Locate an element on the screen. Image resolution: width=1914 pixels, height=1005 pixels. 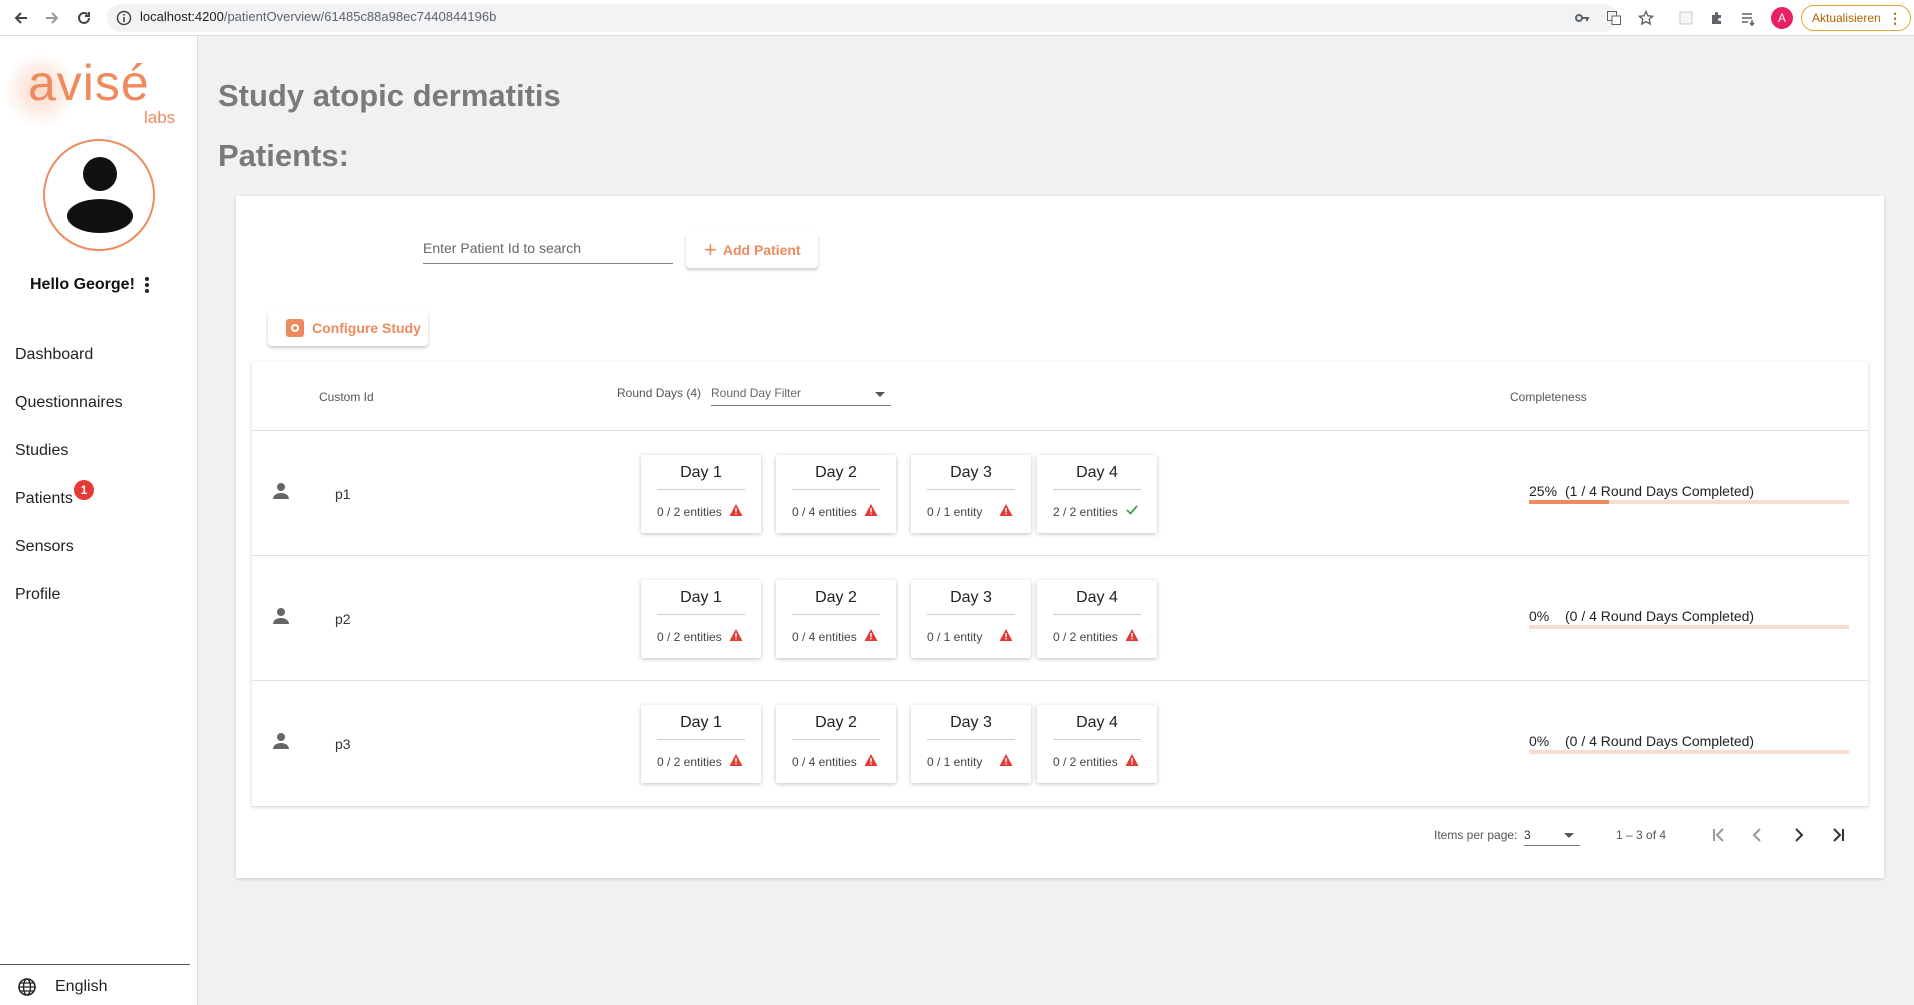
reload-icon is located at coordinates (84, 18).